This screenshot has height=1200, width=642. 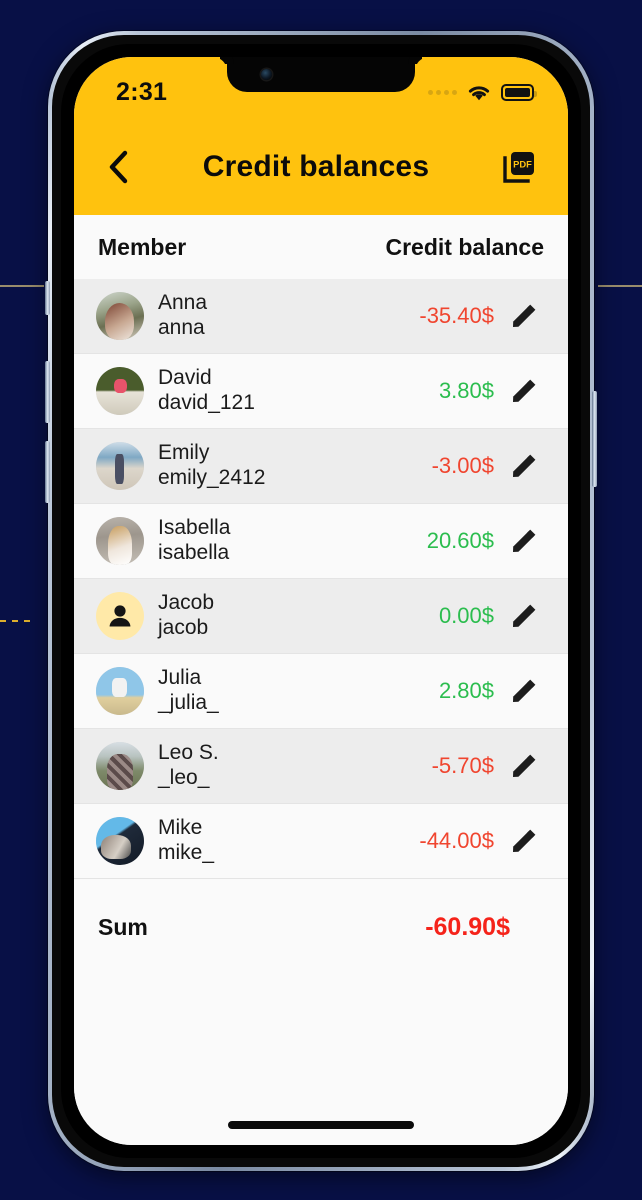 What do you see at coordinates (316, 166) in the screenshot?
I see `page-title: Credit balances` at bounding box center [316, 166].